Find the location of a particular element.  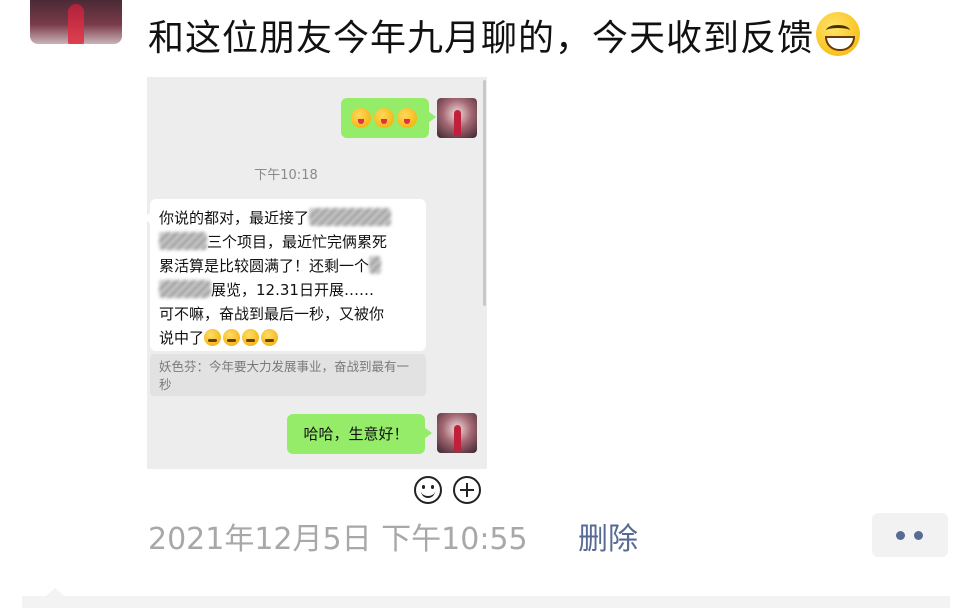

screenshot-scrollbar is located at coordinates (484, 193).